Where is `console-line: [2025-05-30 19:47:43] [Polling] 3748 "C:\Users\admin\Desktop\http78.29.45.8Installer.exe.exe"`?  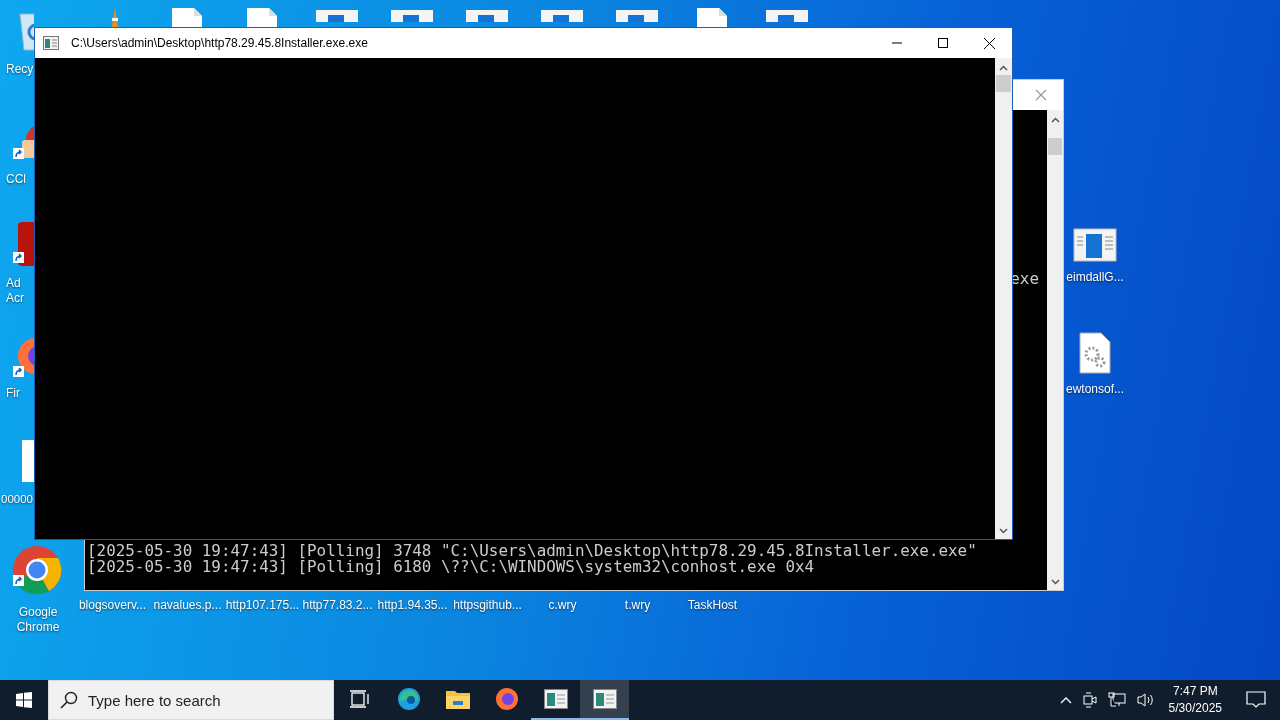 console-line: [2025-05-30 19:47:43] [Polling] 3748 "C:\Users\admin\Desktop\http78.29.45.8Installer.exe.exe" is located at coordinates (532, 551).